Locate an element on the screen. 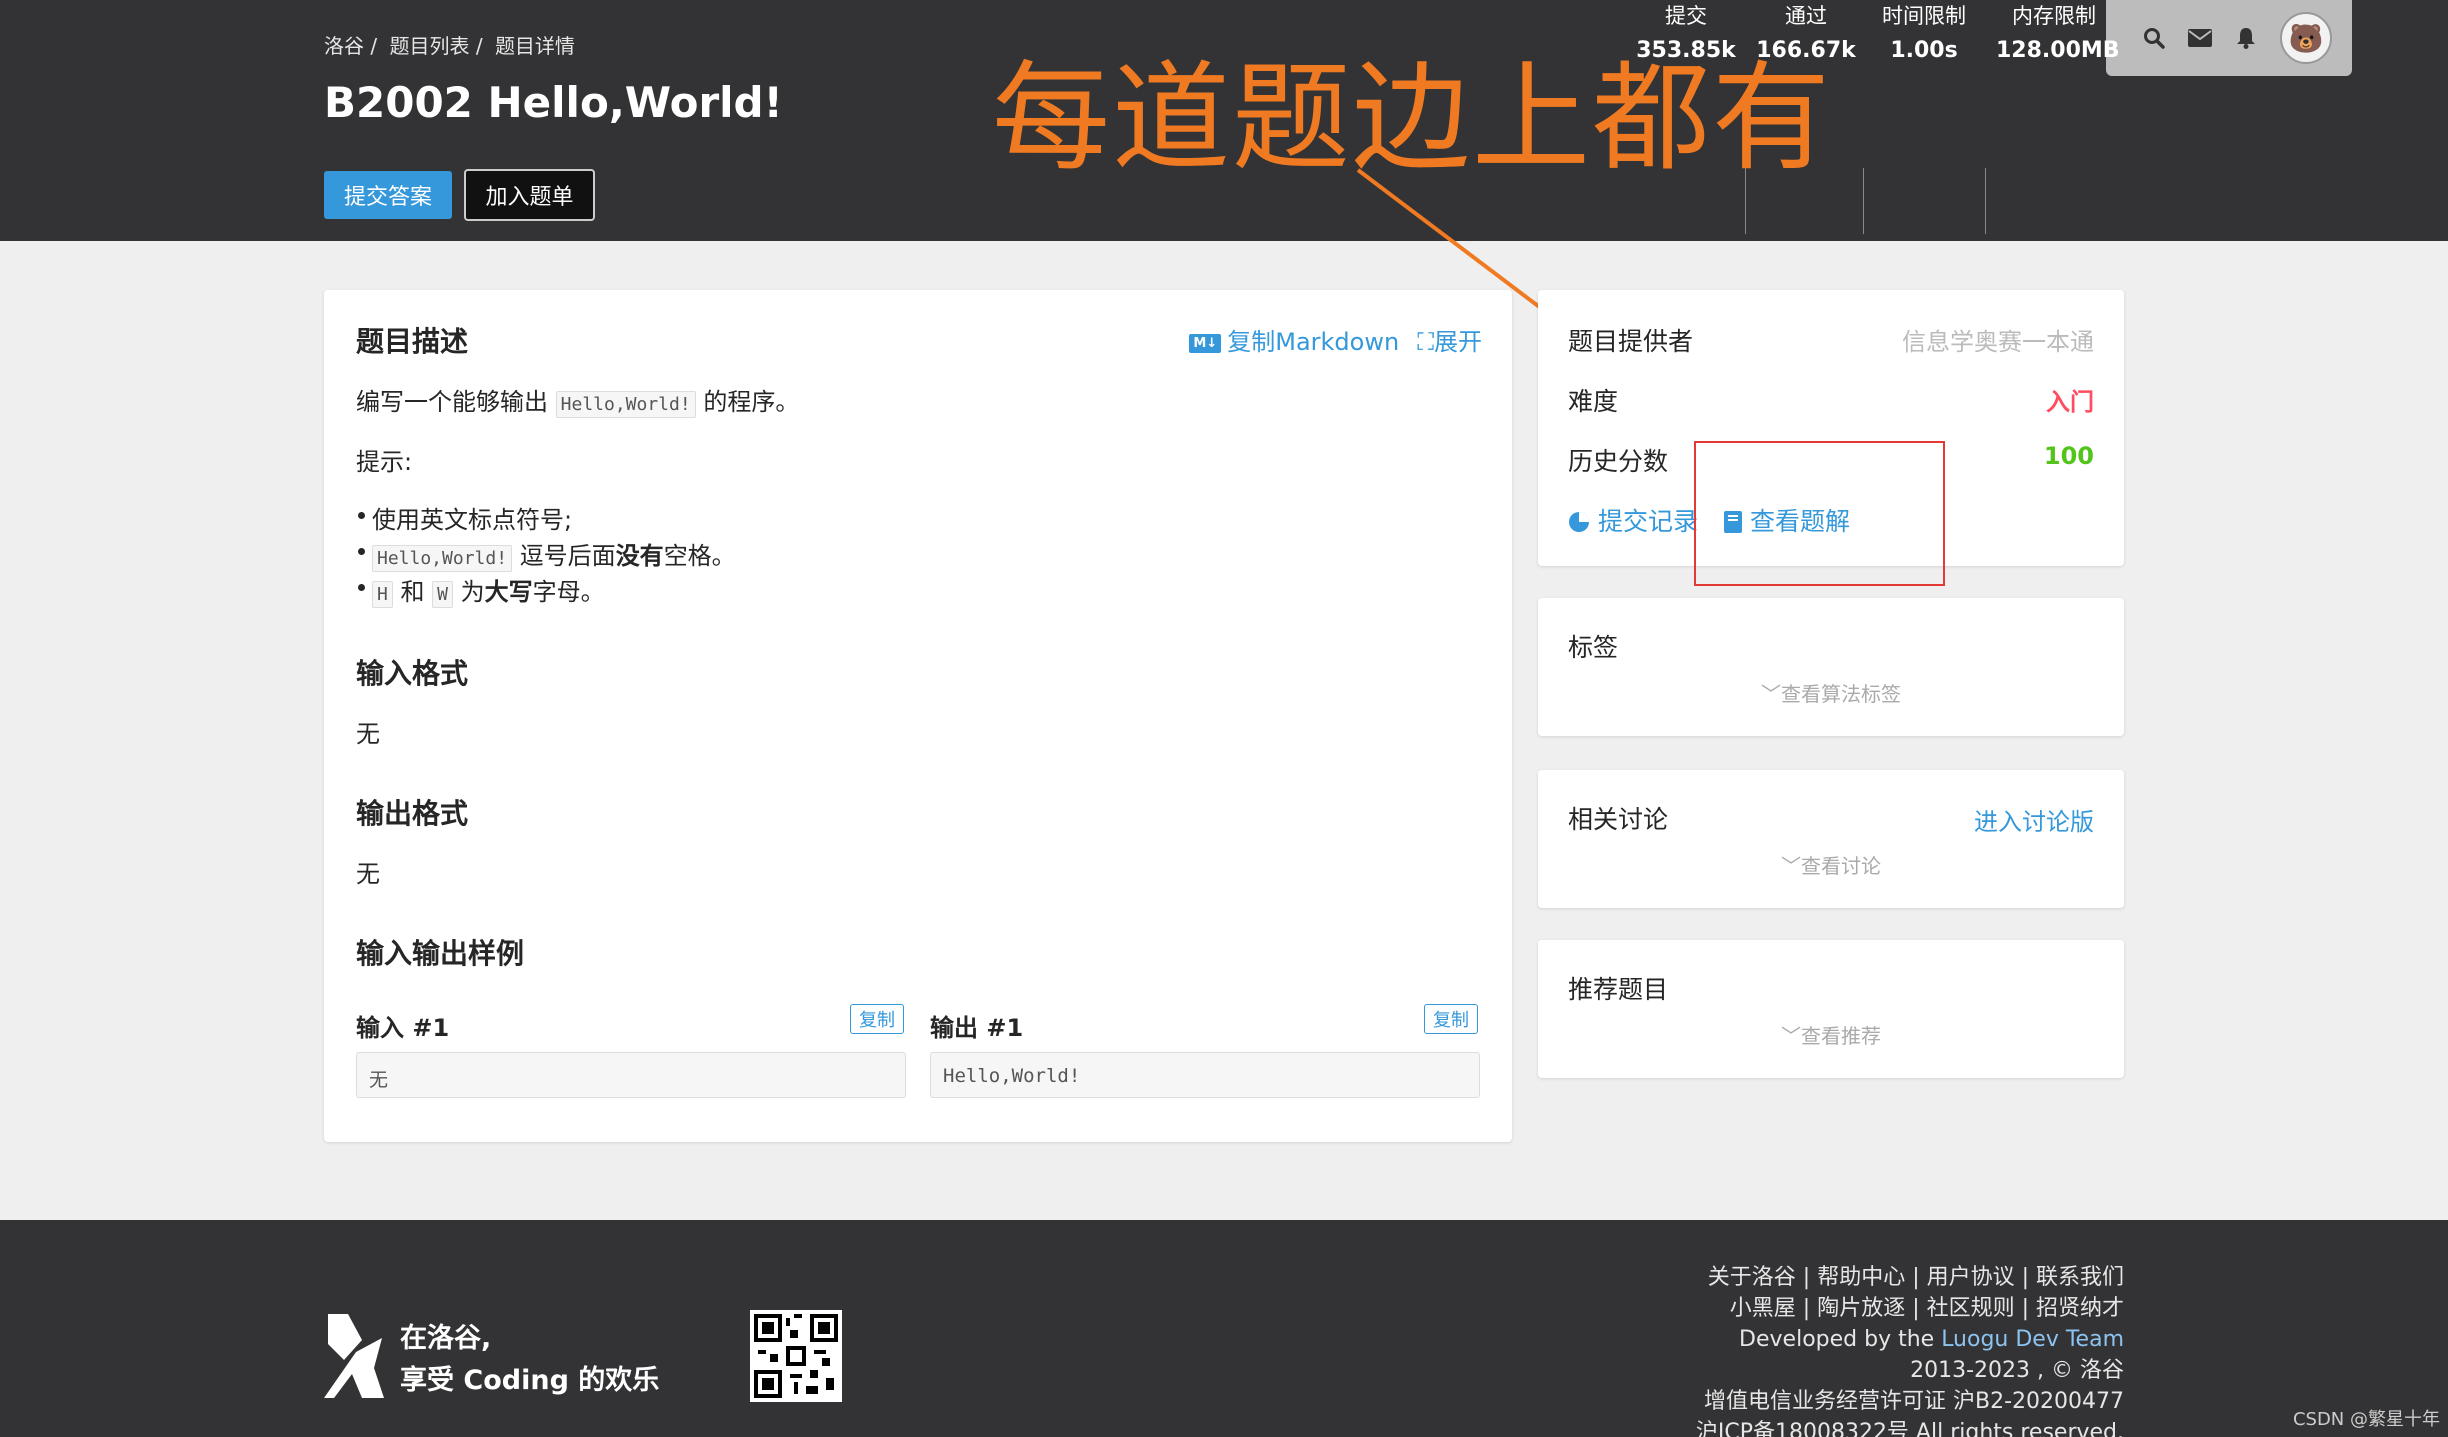 The width and height of the screenshot is (2448, 1437). score-label: 历史分数 is located at coordinates (1618, 461).